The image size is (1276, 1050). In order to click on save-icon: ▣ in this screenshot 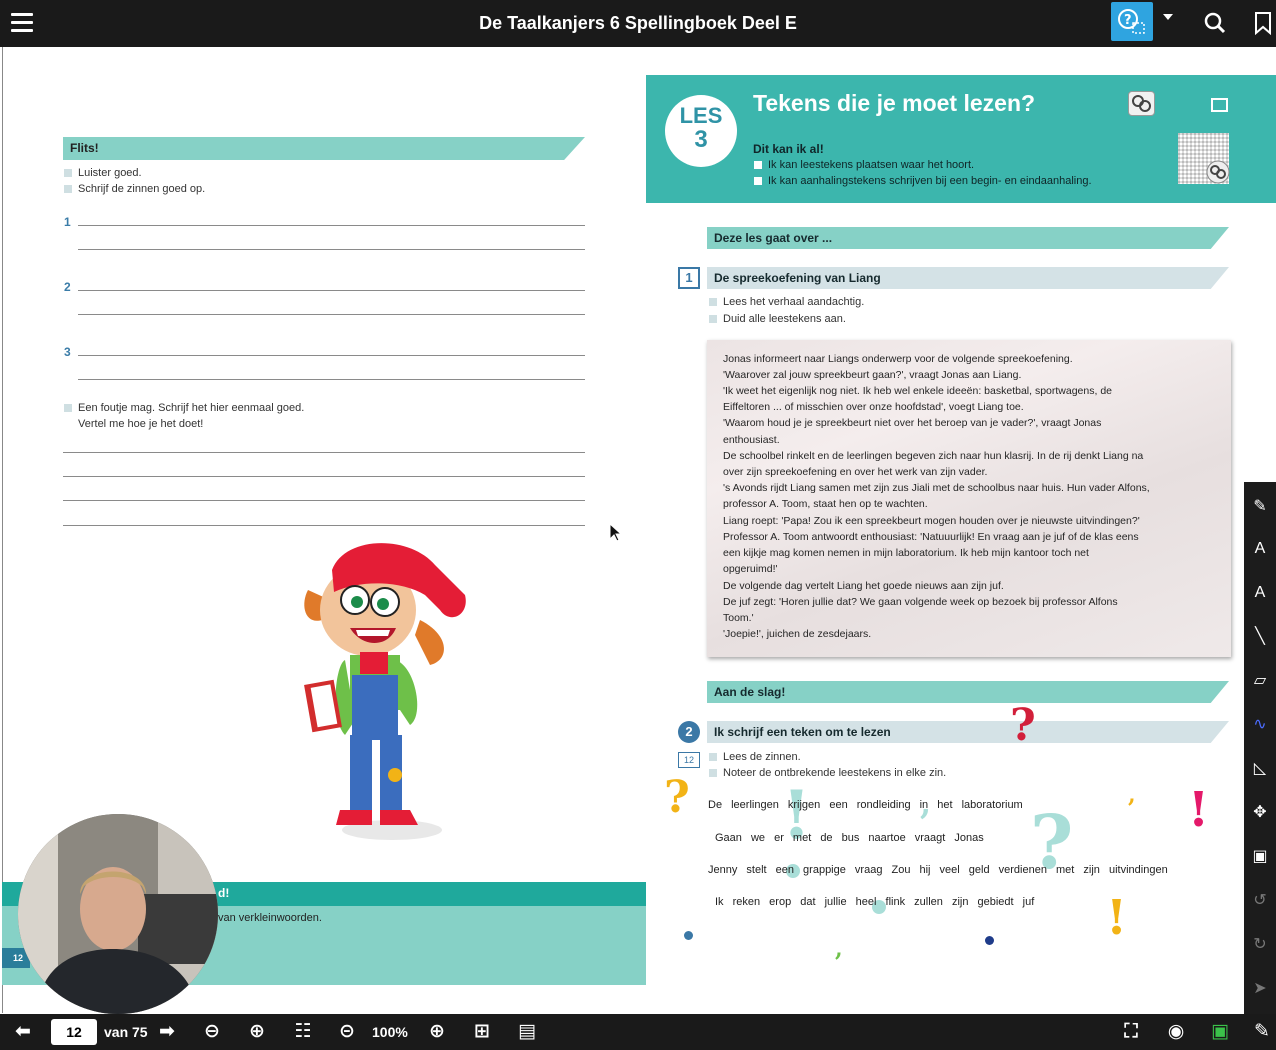, I will do `click(1220, 1032)`.